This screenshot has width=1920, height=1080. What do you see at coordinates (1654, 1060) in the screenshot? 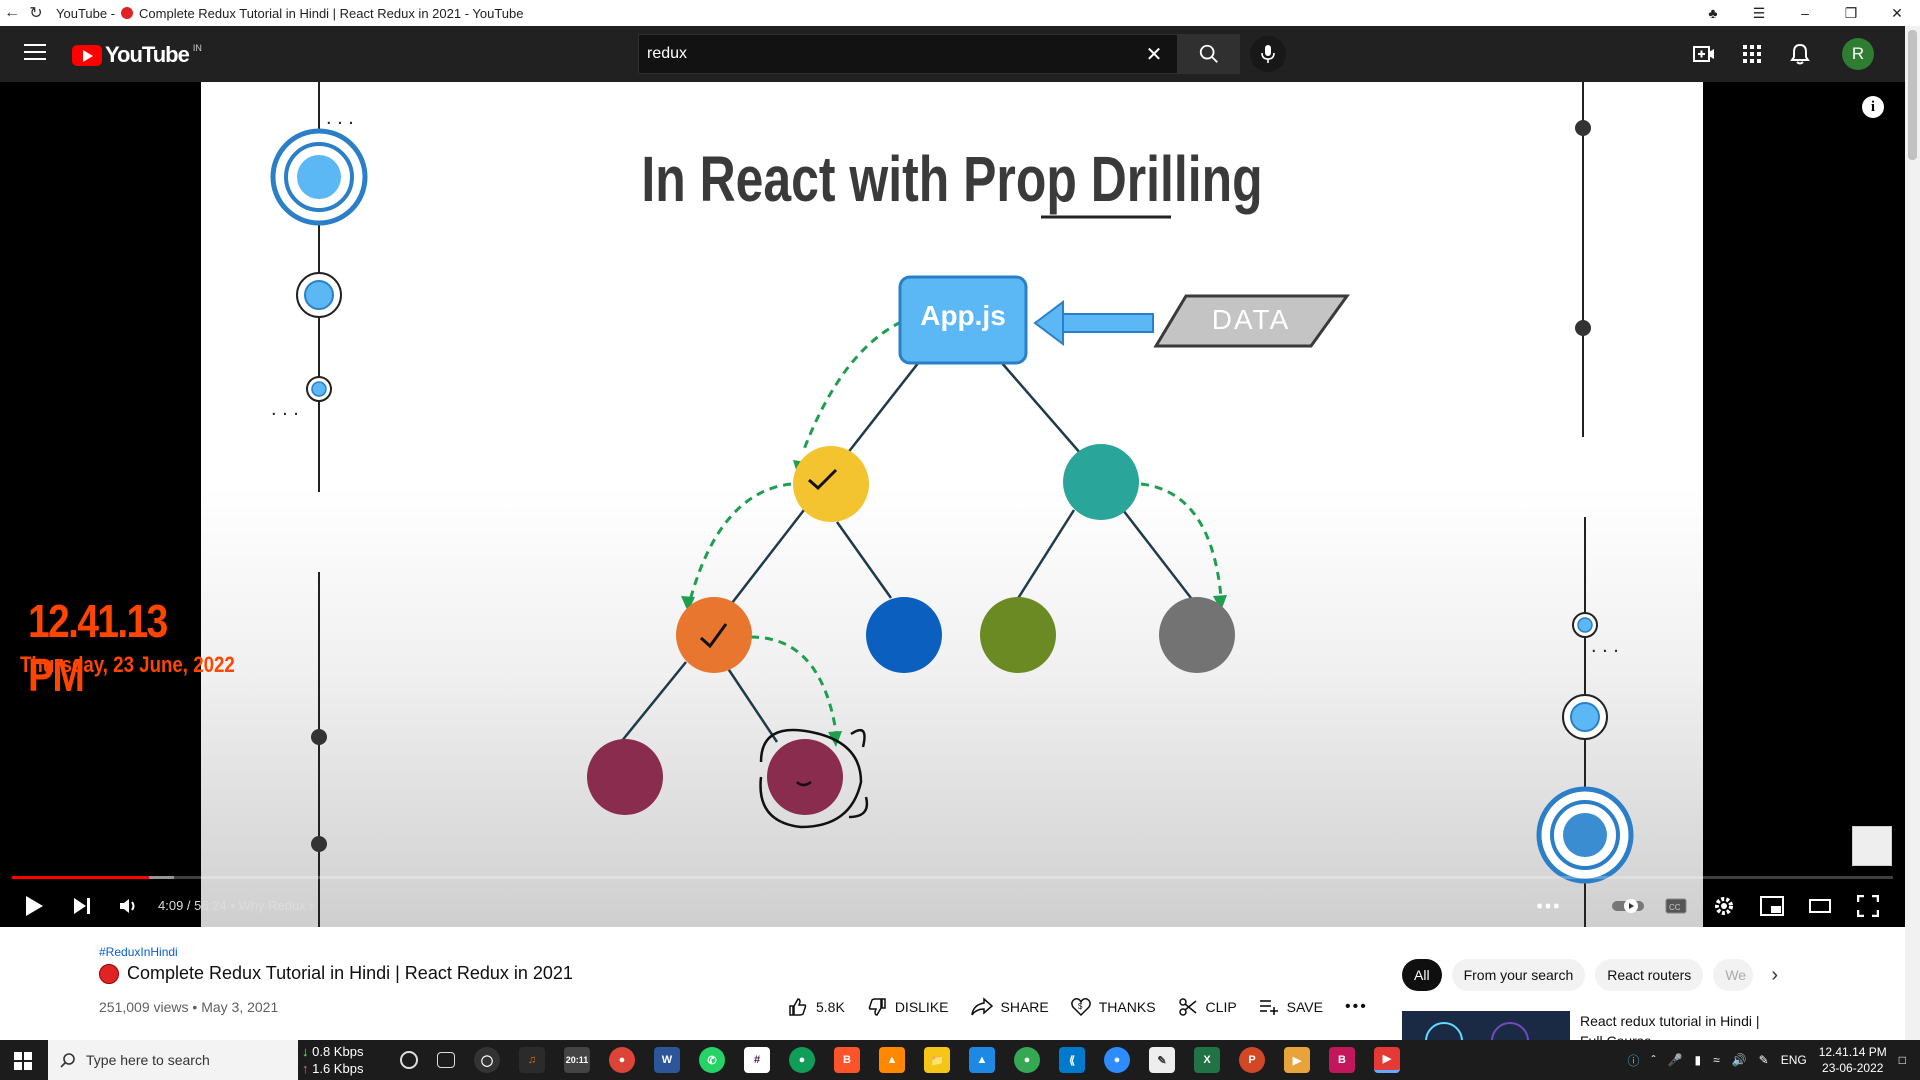
I see `chevron-up-icon: ˆ` at bounding box center [1654, 1060].